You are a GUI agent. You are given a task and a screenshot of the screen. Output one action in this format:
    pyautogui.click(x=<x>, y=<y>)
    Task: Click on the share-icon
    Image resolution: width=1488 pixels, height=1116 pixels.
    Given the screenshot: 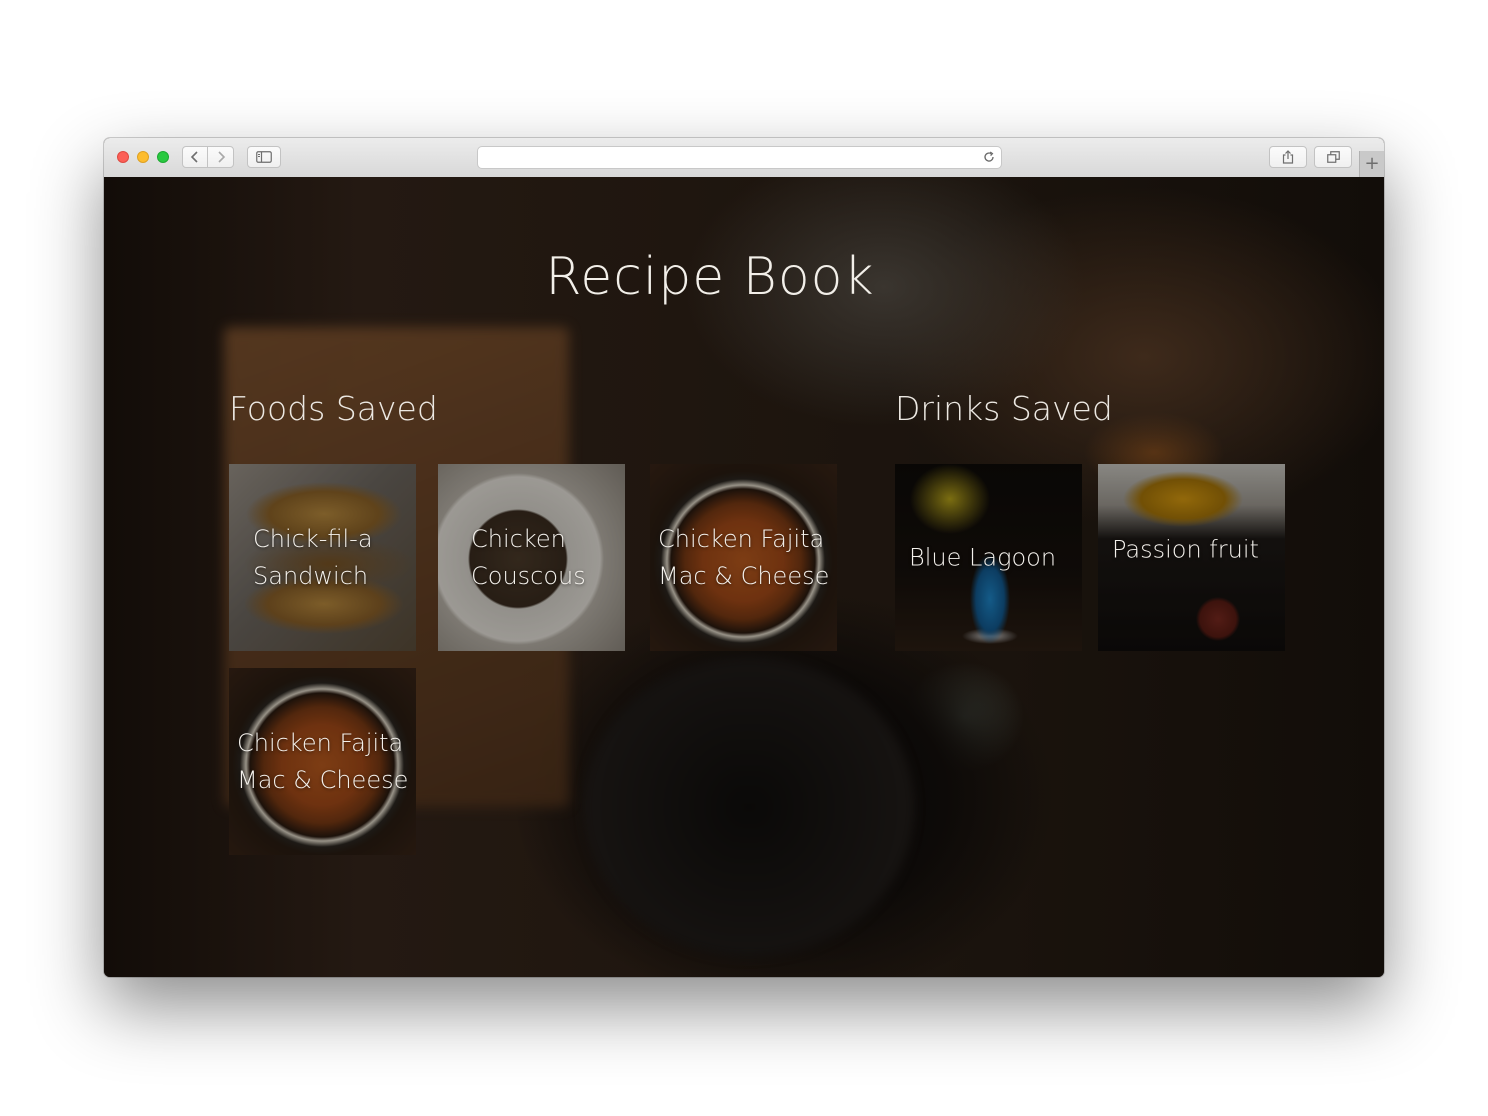 What is the action you would take?
    pyautogui.click(x=1288, y=157)
    